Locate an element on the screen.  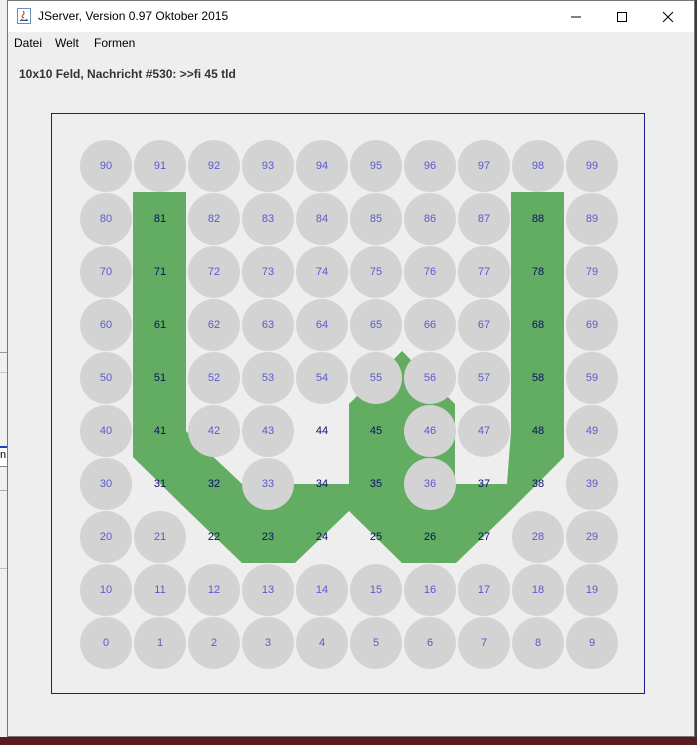
board-cell: 0 is located at coordinates (106, 643).